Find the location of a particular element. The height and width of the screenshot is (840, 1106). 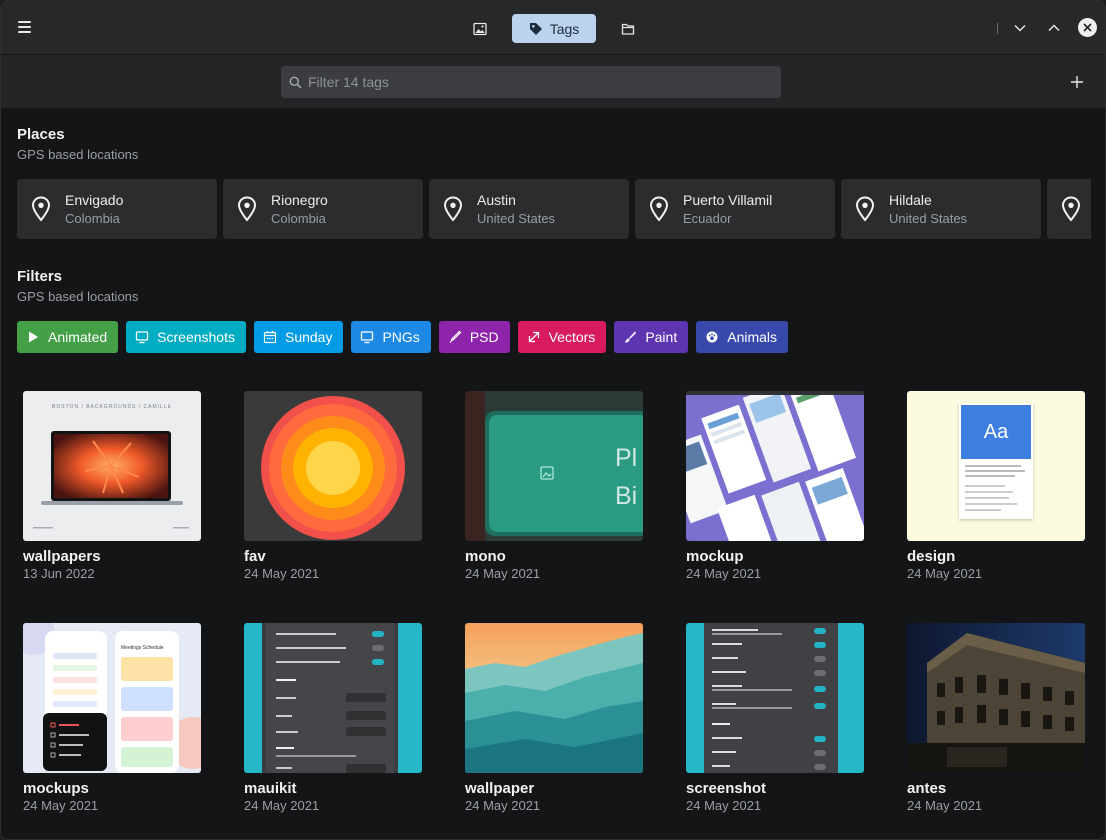

hamburger-line is located at coordinates (24, 32).